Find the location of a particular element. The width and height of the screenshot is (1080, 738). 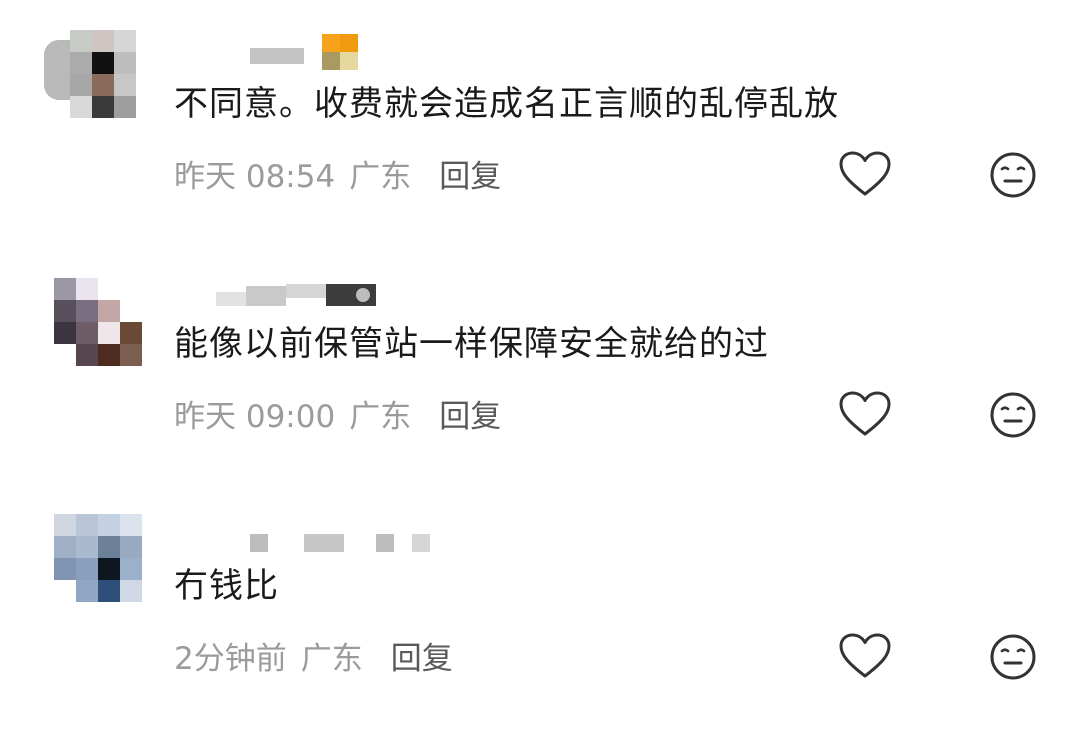

comment-time: 2分钟前 is located at coordinates (230, 659).